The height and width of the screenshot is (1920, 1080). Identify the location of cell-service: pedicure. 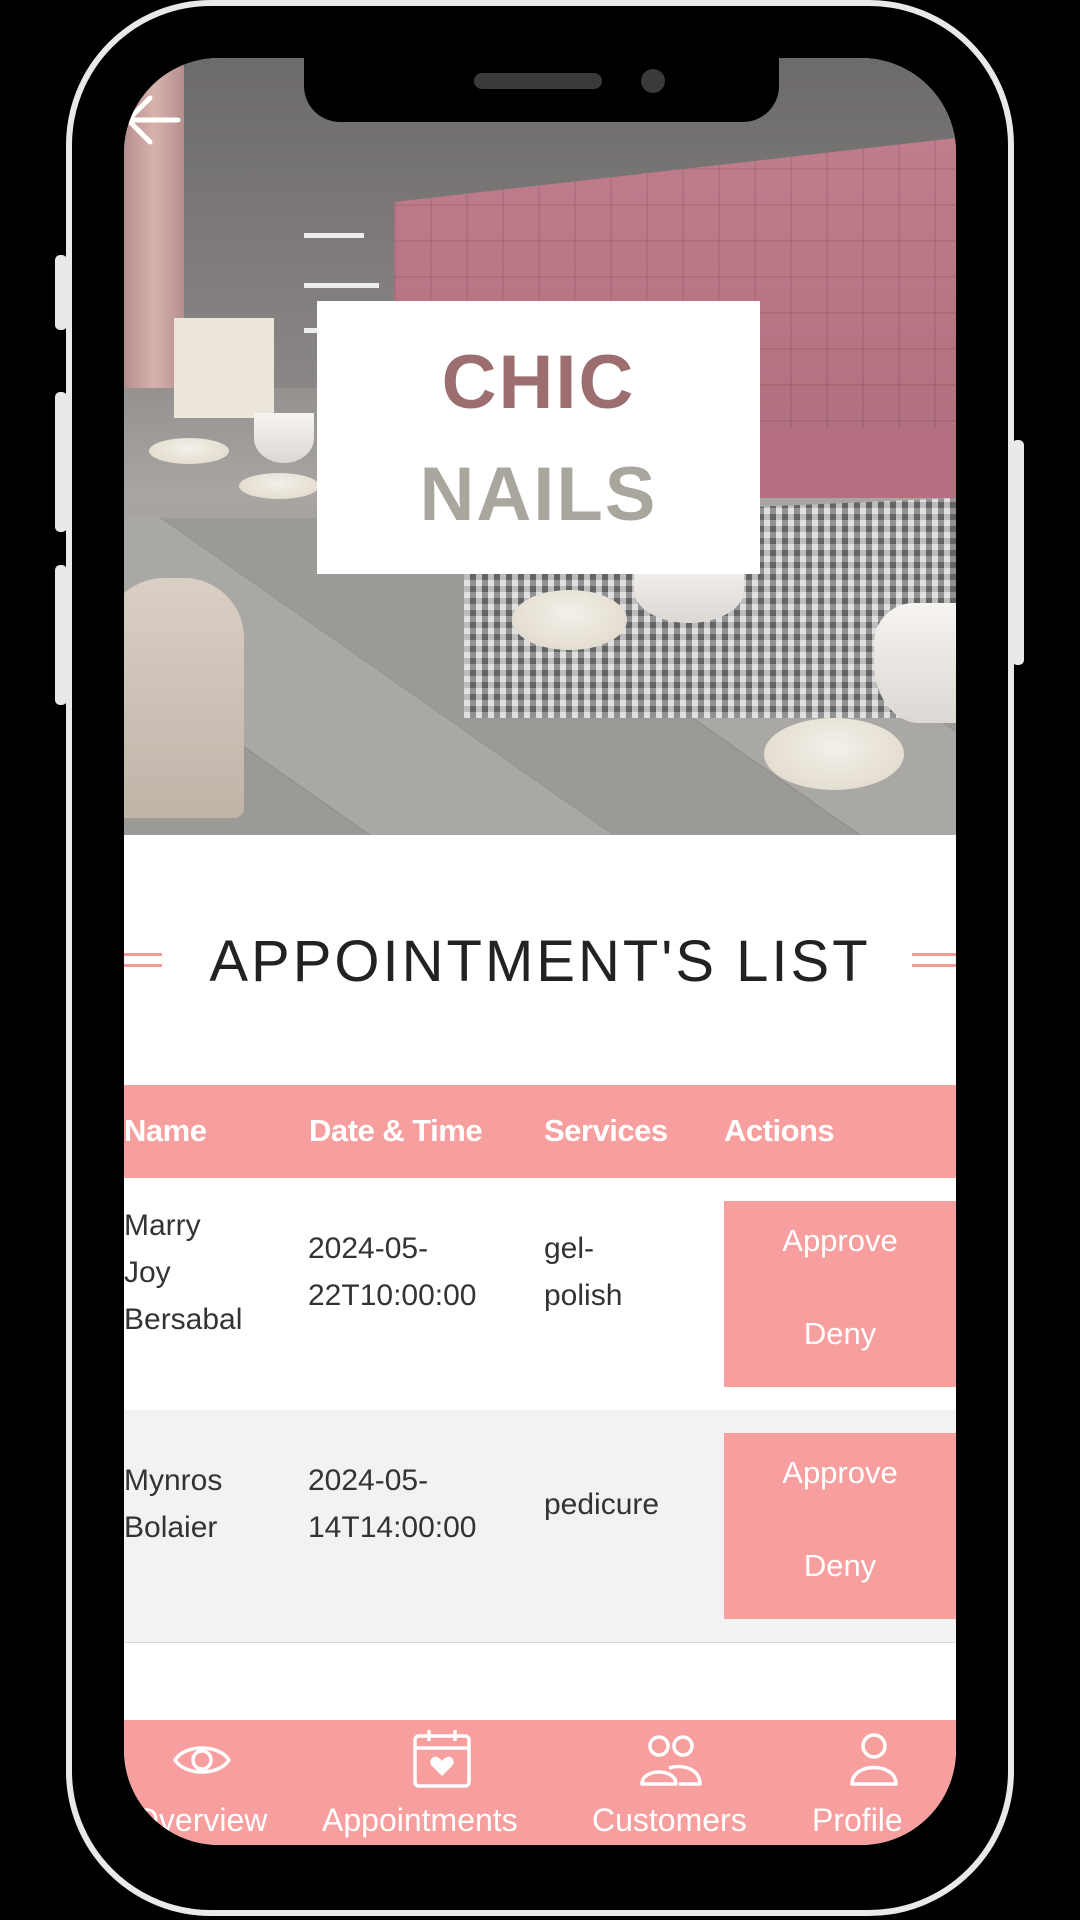
(601, 1504).